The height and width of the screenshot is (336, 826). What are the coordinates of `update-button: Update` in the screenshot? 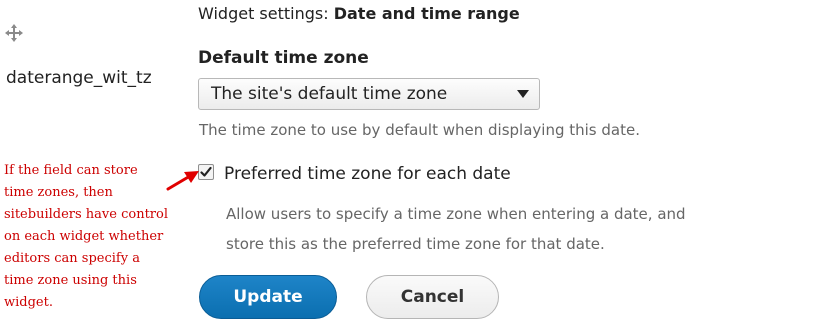 It's located at (268, 297).